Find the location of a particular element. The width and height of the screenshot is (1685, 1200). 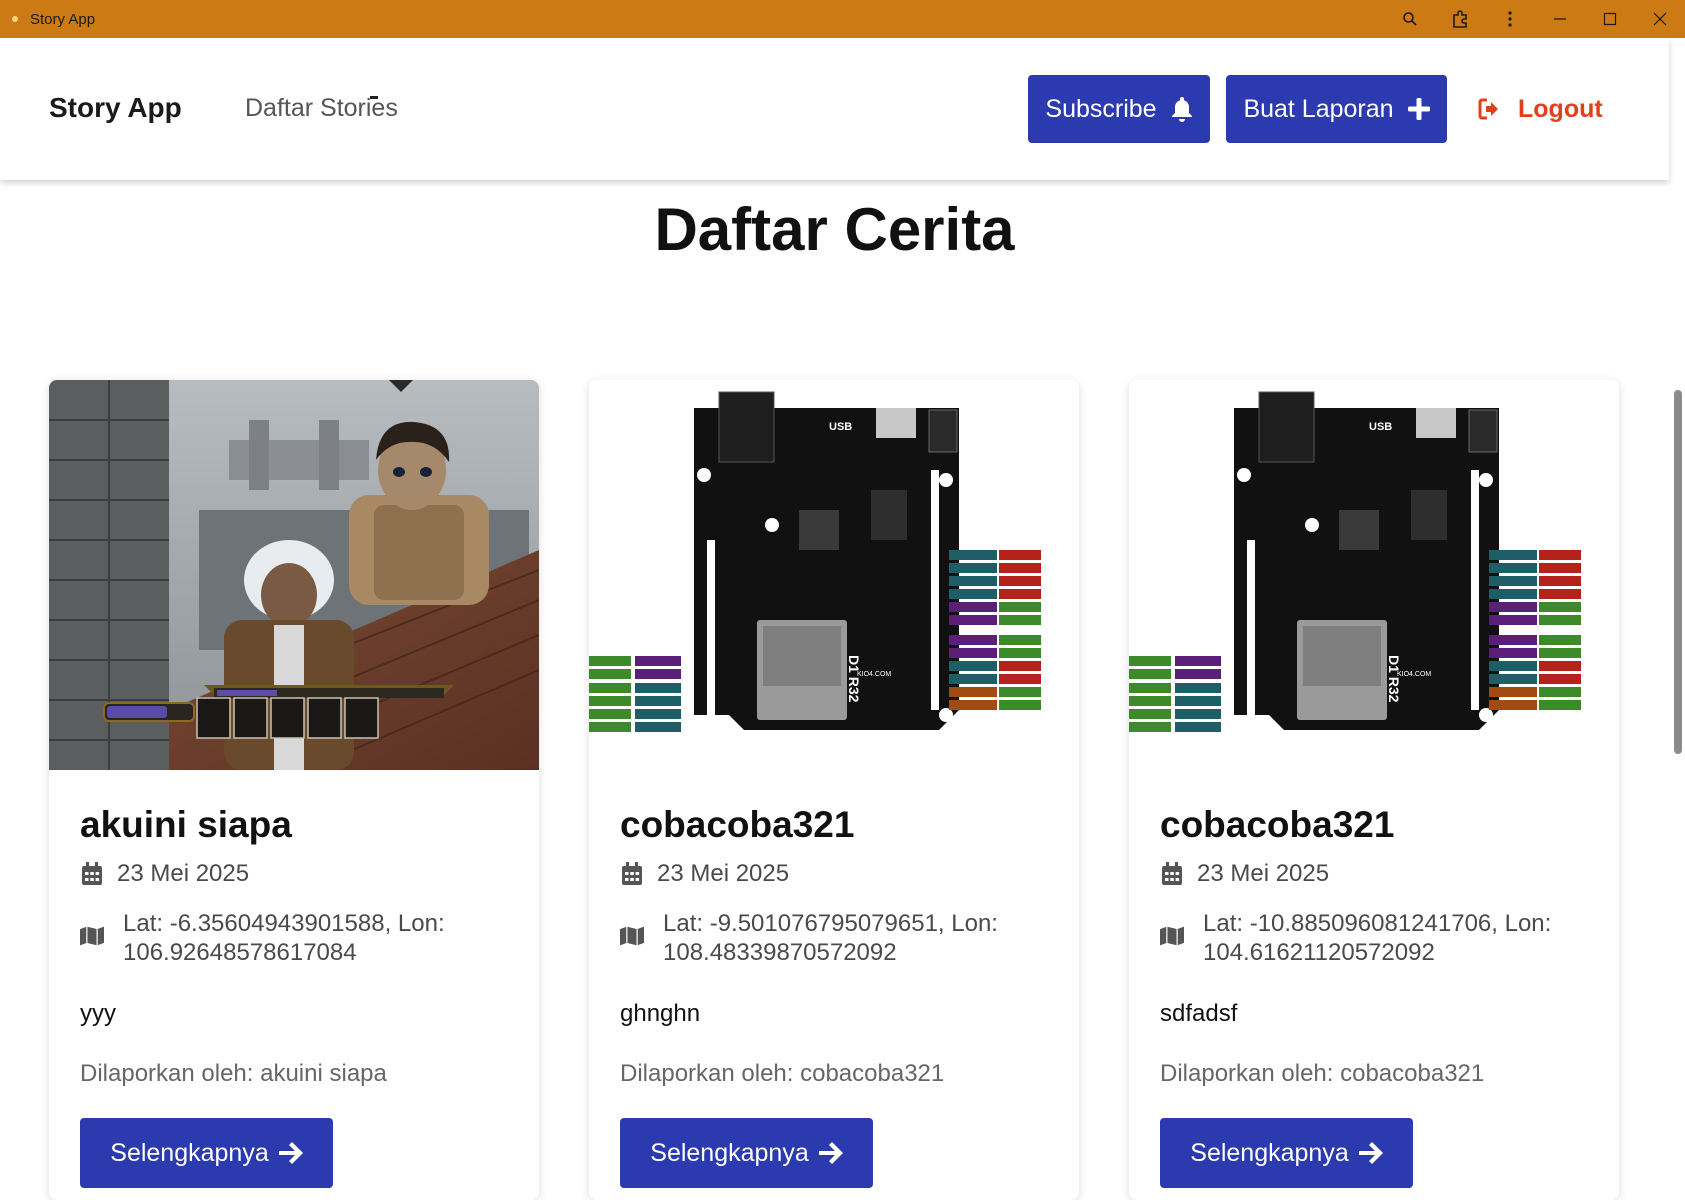

app-icon is located at coordinates (15, 19).